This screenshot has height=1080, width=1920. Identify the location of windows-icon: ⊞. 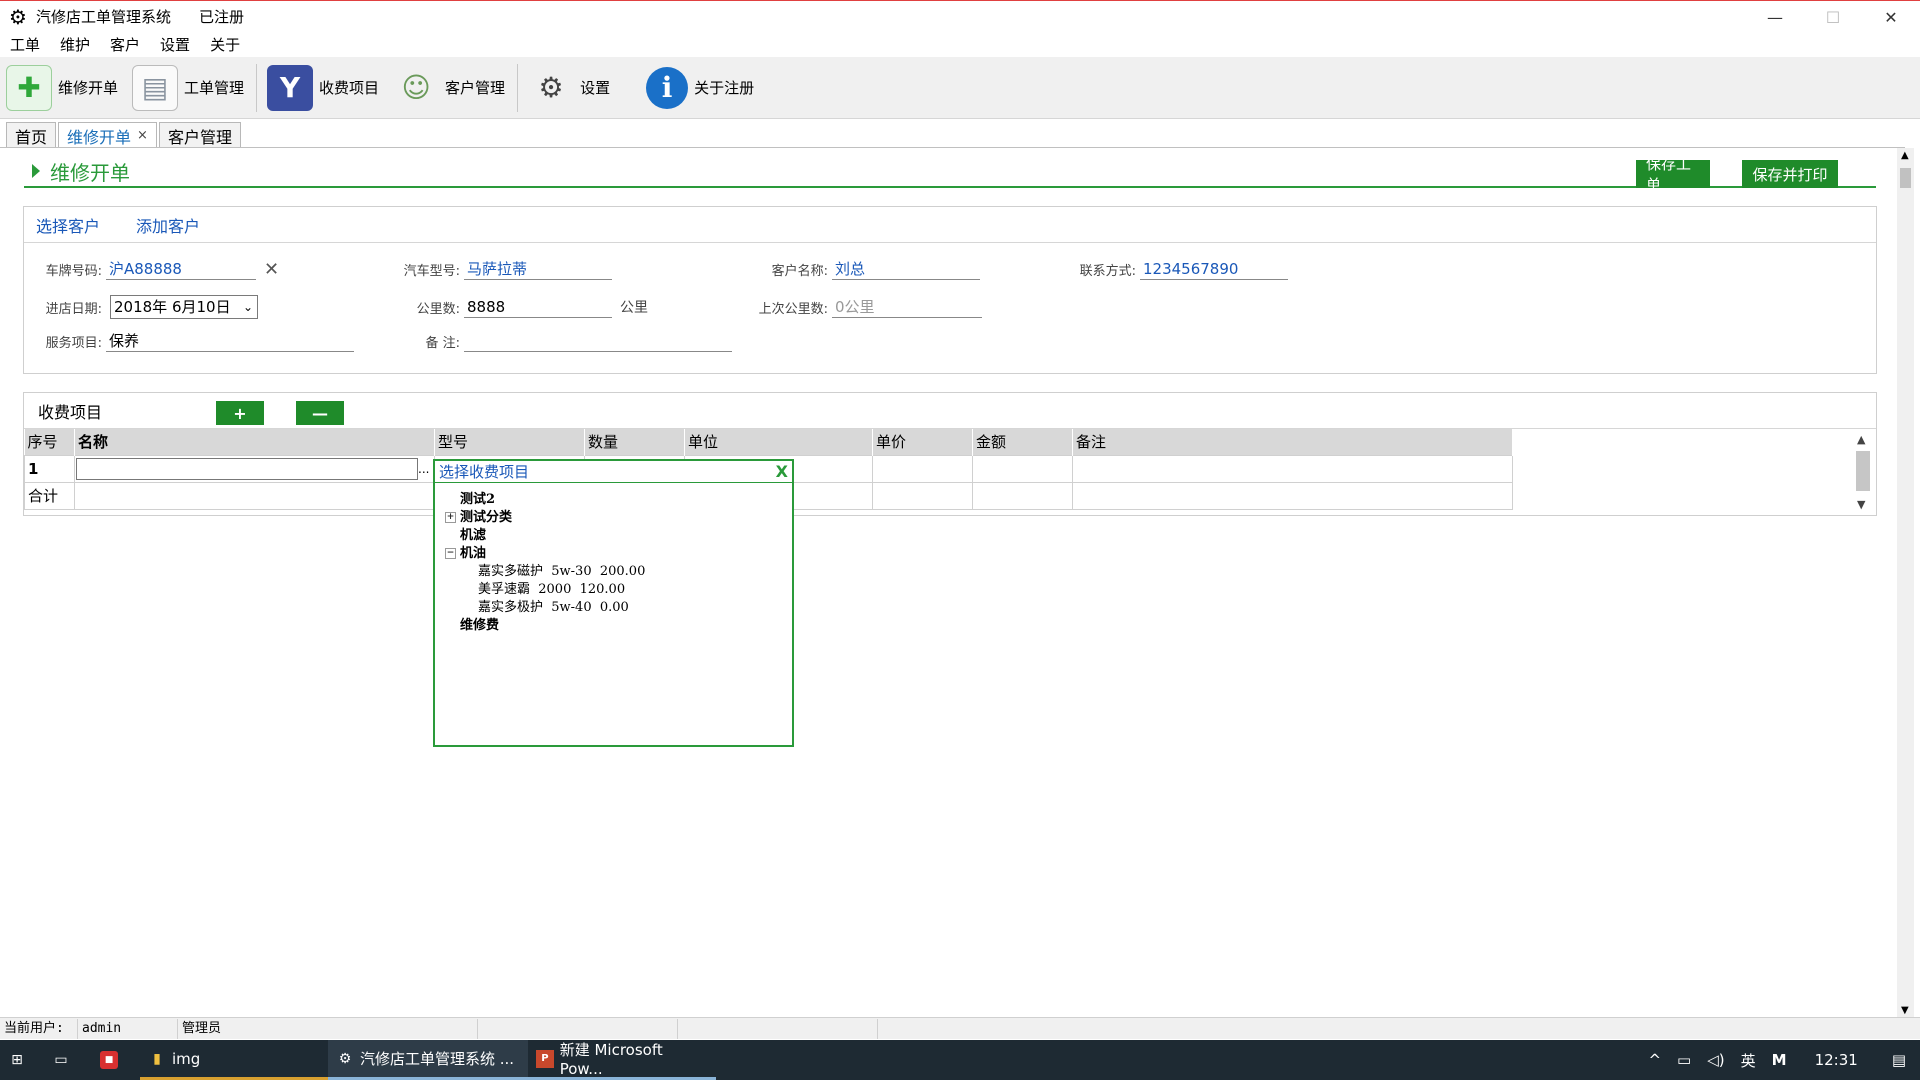
(17, 1060).